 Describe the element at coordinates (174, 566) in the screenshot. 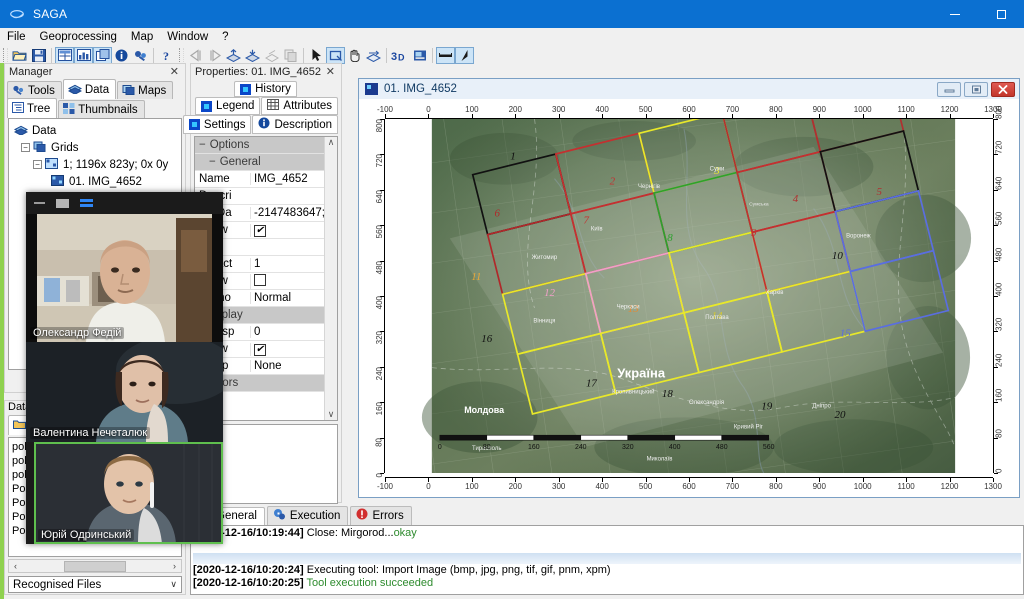

I see `scroll-right-arrow: ›` at that location.